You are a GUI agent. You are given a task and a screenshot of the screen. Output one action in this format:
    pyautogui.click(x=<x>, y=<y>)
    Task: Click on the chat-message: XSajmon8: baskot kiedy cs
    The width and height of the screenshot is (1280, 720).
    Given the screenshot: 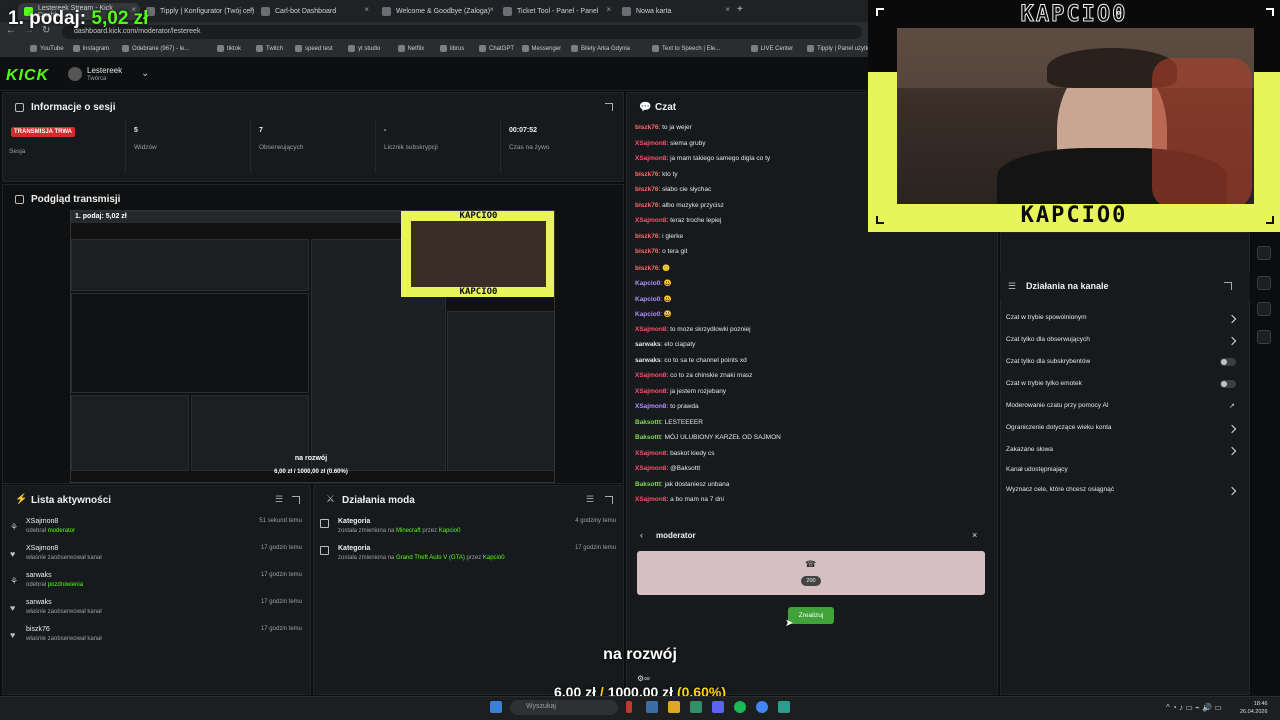 What is the action you would take?
    pyautogui.click(x=675, y=453)
    